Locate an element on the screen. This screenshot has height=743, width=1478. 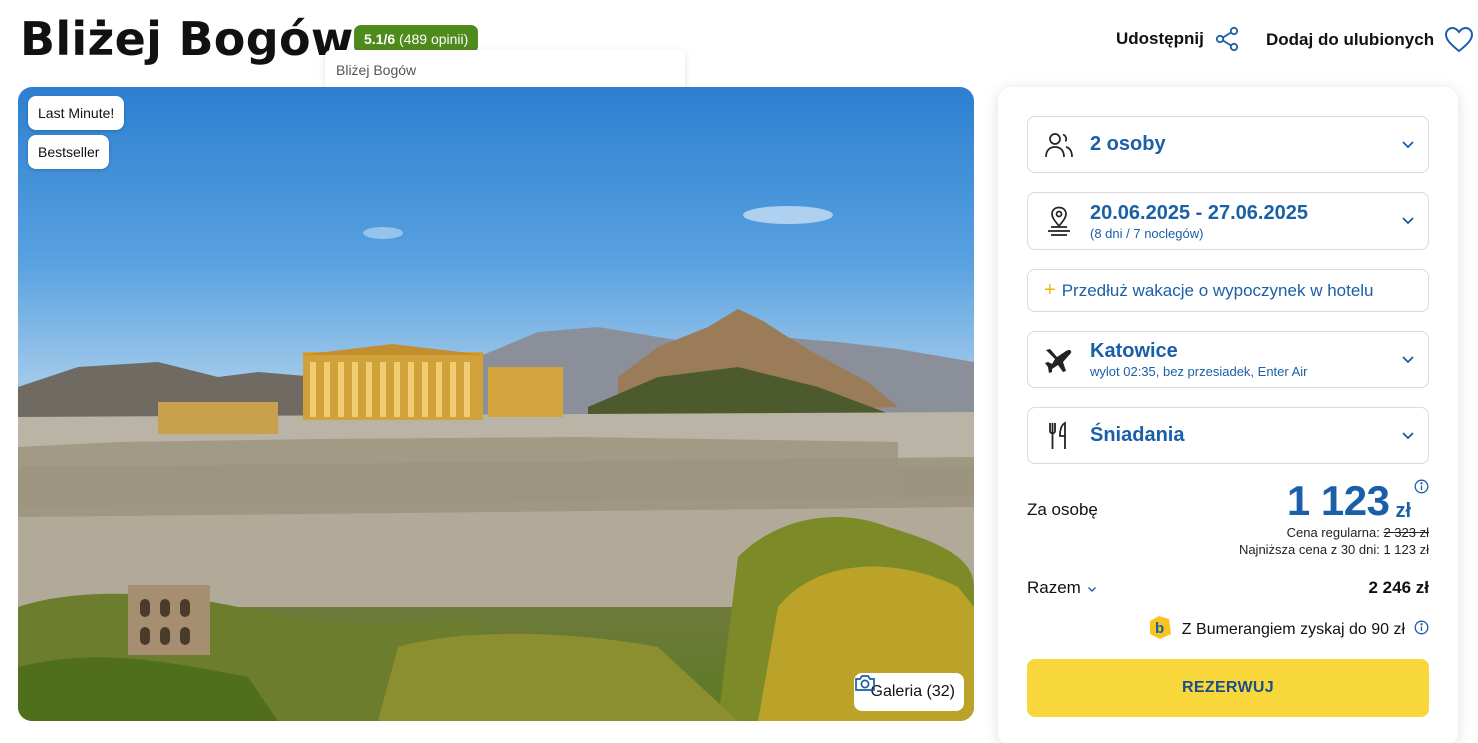
price-amount: 1 123 is located at coordinates (1338, 500).